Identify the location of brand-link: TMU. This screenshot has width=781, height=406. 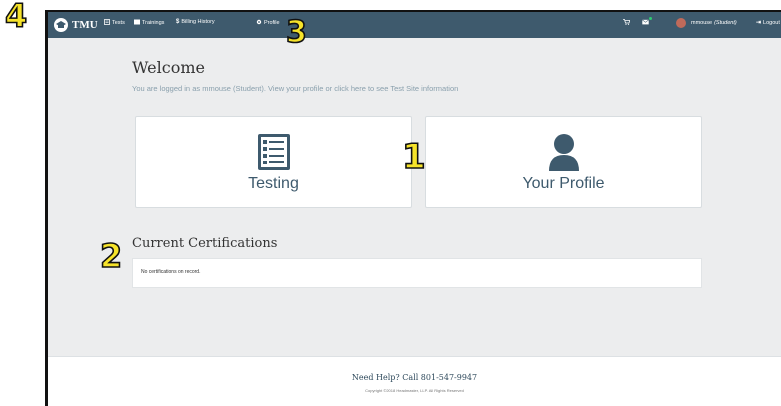
(76, 25).